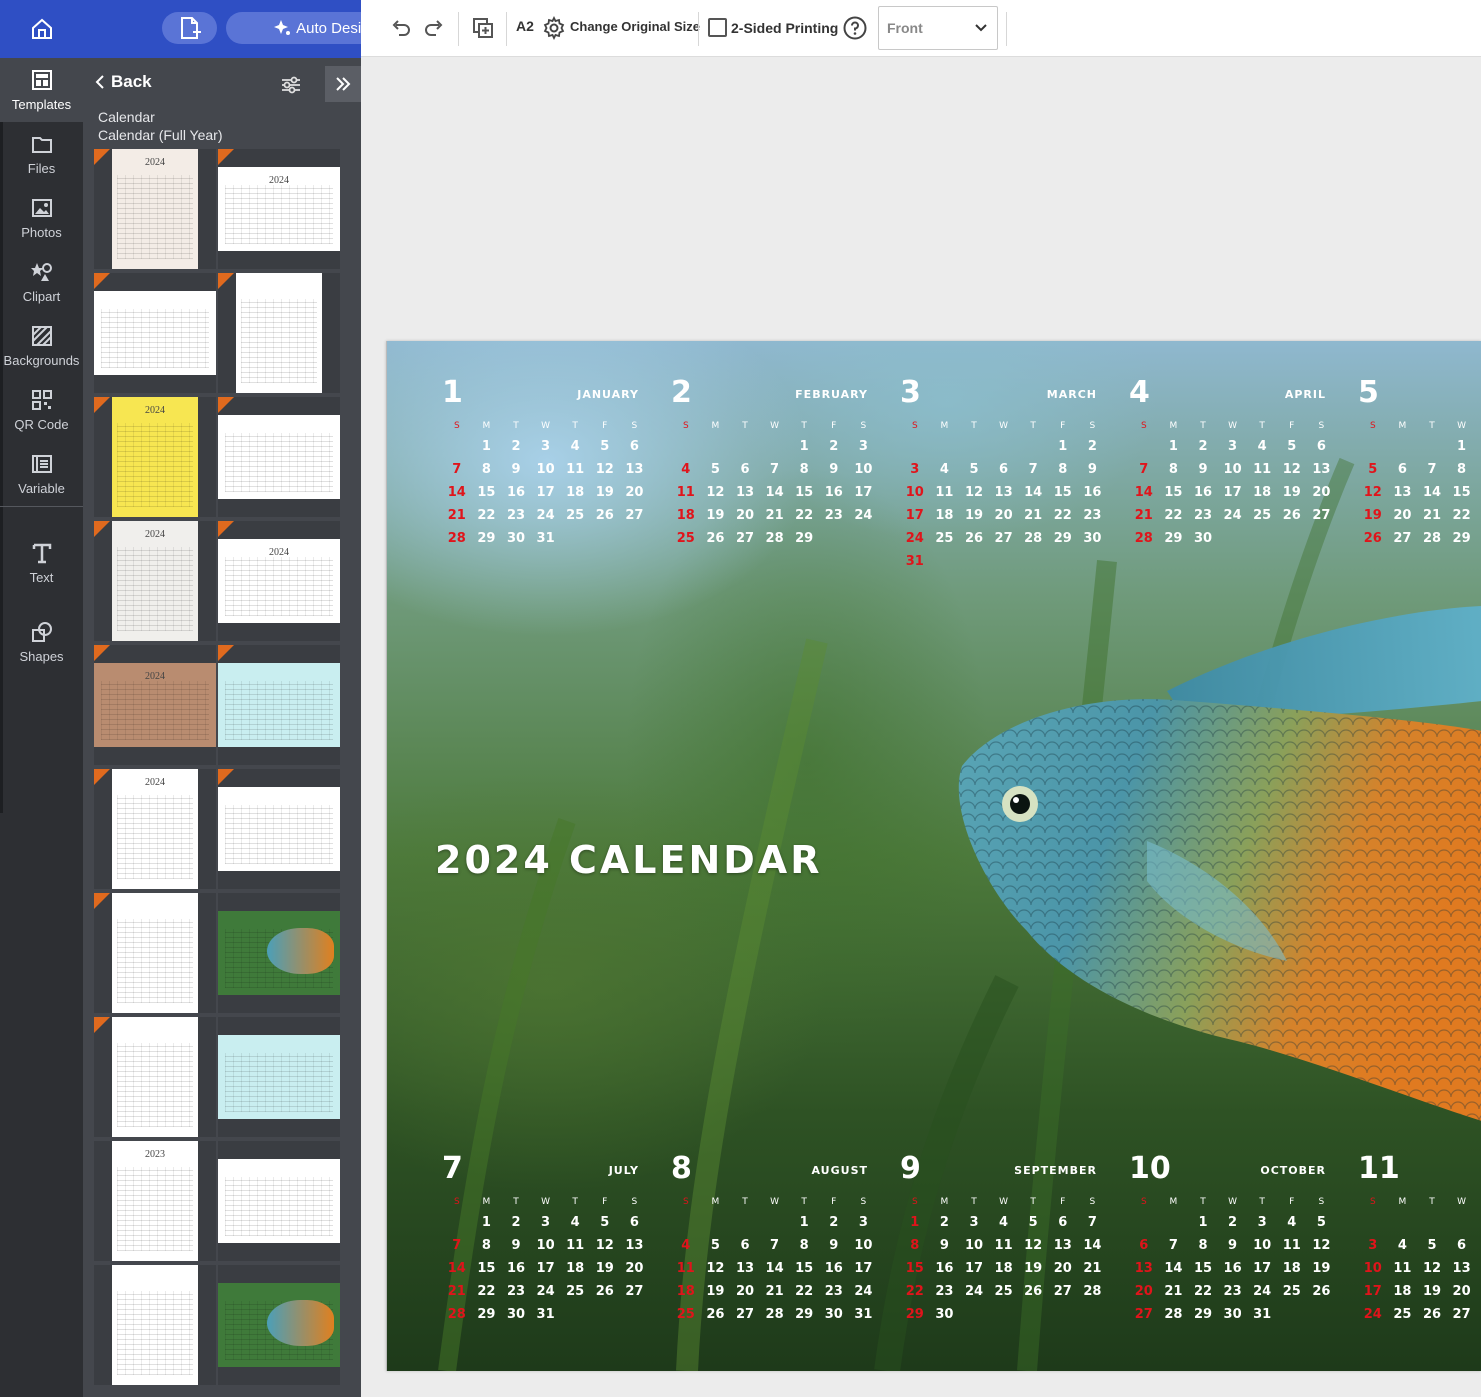 The width and height of the screenshot is (1481, 1397). I want to click on weekday-label: W, so click(1462, 425).